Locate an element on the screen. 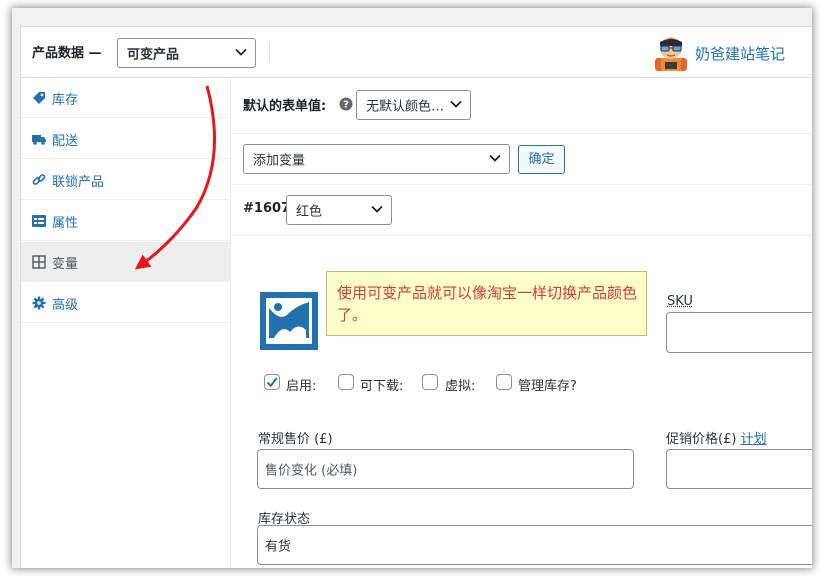 Image resolution: width=821 pixels, height=580 pixels. product-type-value: 可变产品 is located at coordinates (153, 55).